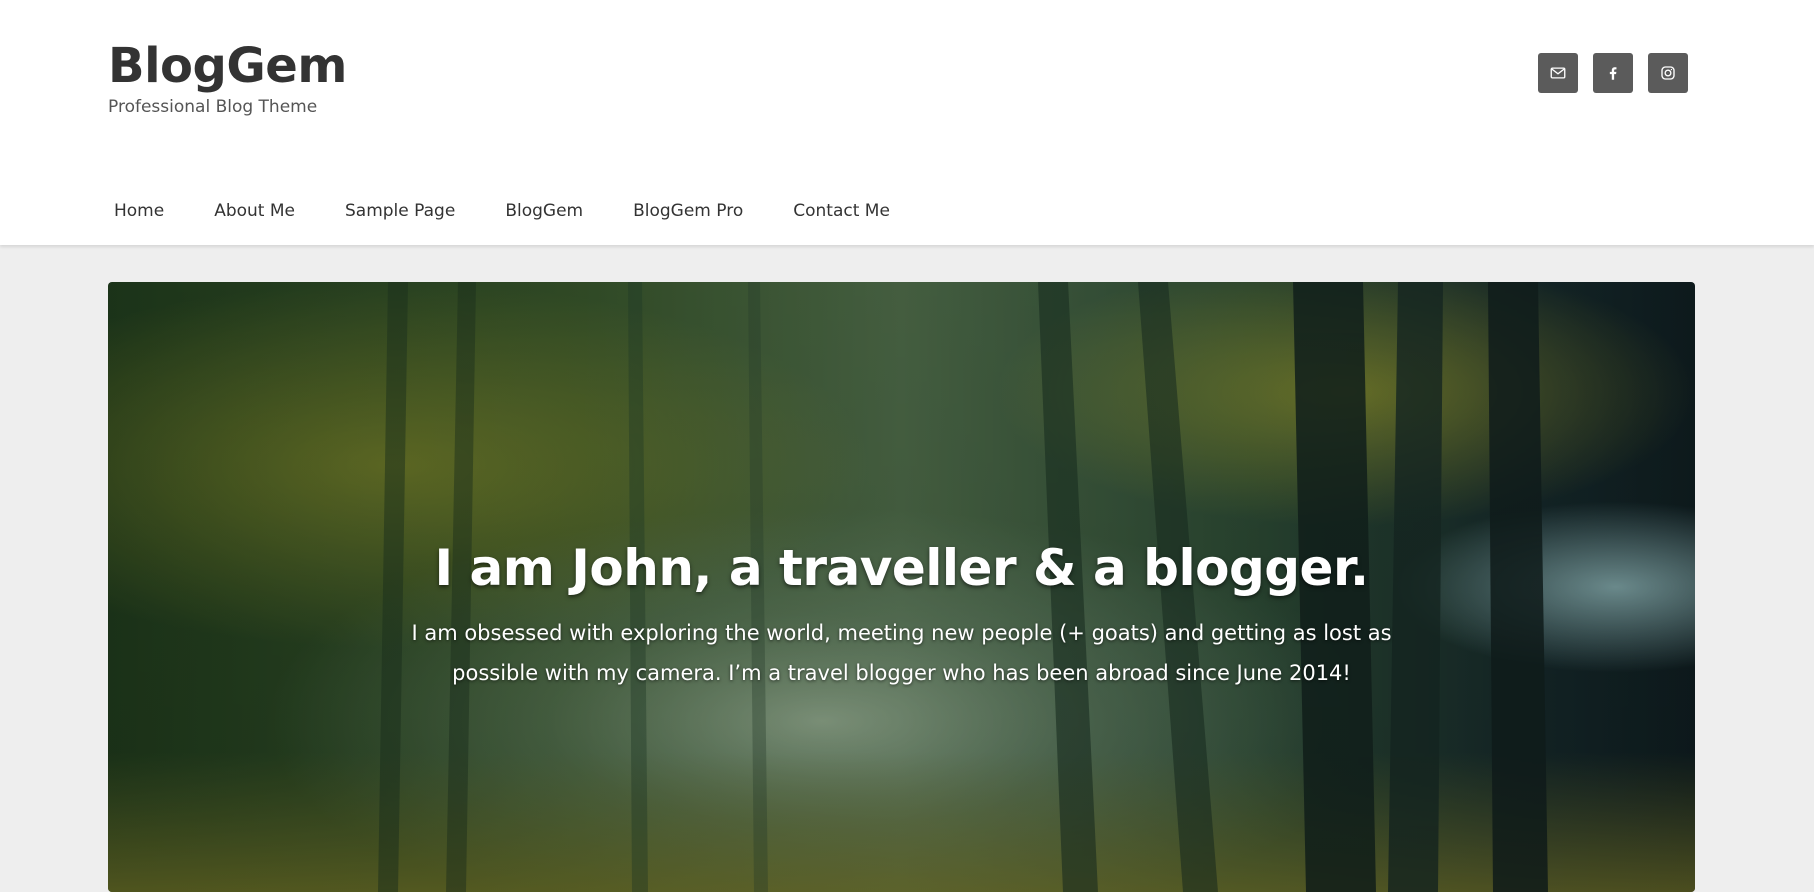 The width and height of the screenshot is (1814, 892). Describe the element at coordinates (254, 211) in the screenshot. I see `nav-item-about-me: About Me` at that location.